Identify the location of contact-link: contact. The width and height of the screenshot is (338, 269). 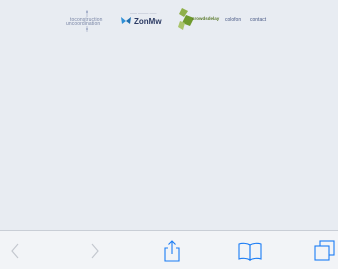
(258, 20).